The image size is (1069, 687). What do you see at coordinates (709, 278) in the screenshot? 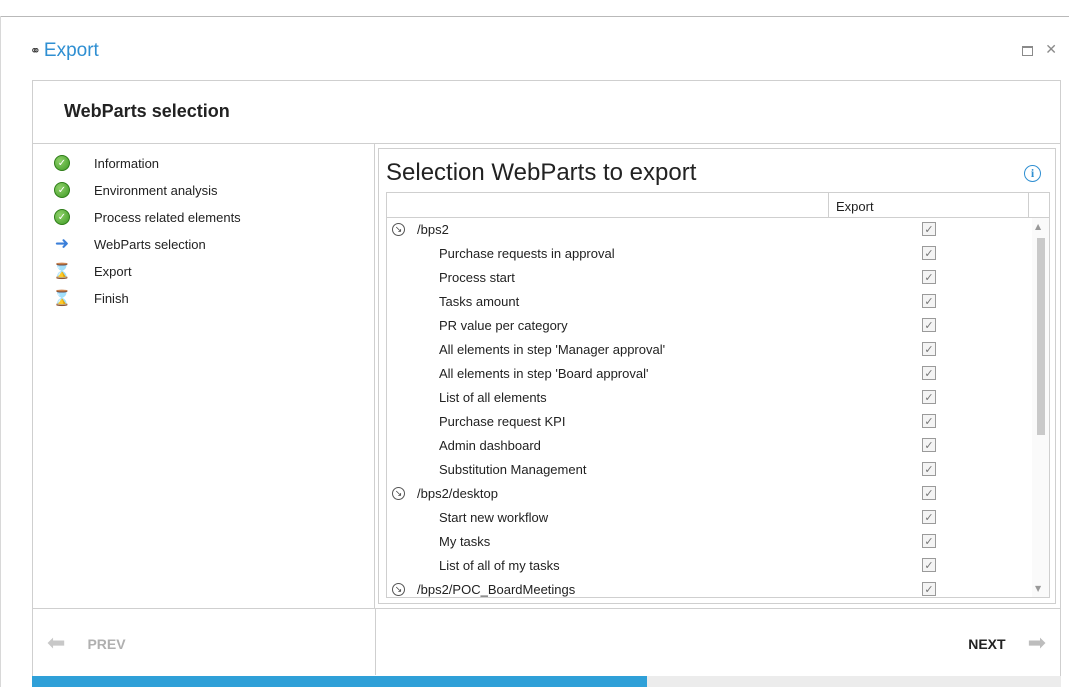
I see `table-row: Process start ✓` at bounding box center [709, 278].